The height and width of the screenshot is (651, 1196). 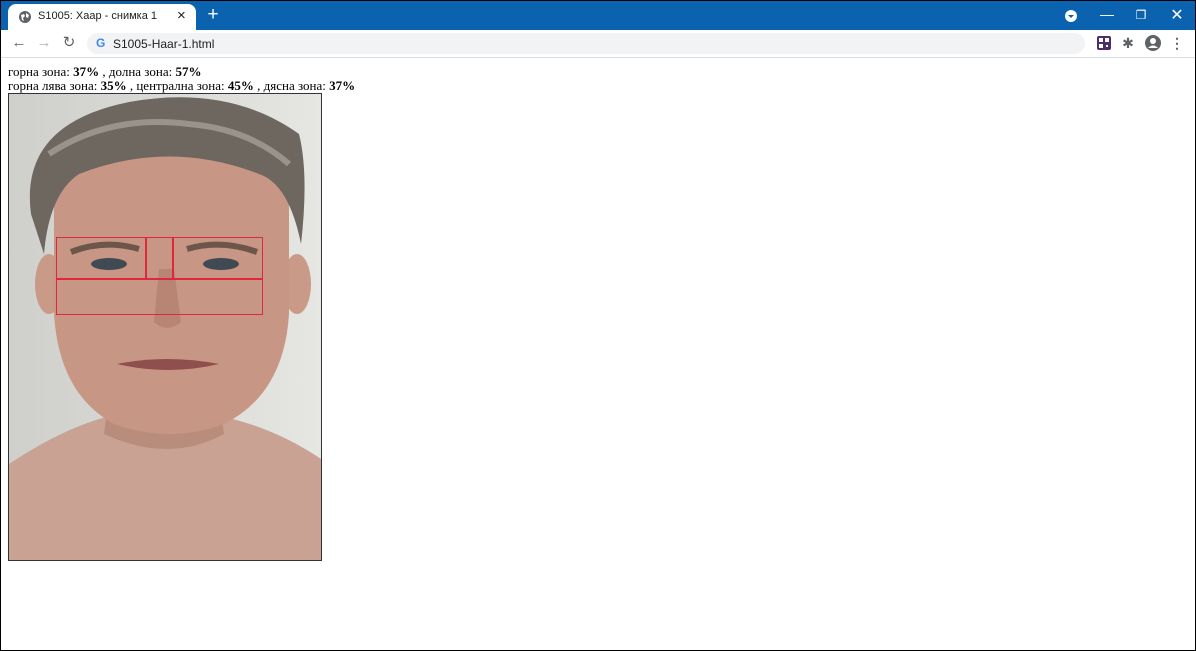 What do you see at coordinates (1153, 43) in the screenshot?
I see `profile-icon` at bounding box center [1153, 43].